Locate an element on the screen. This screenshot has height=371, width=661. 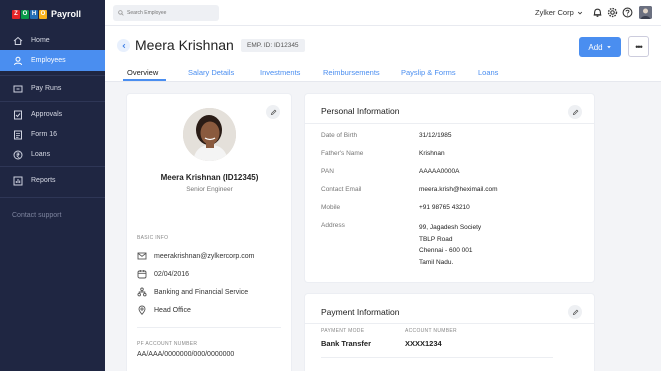
org-switcher: Zylker Corp is located at coordinates (559, 12).